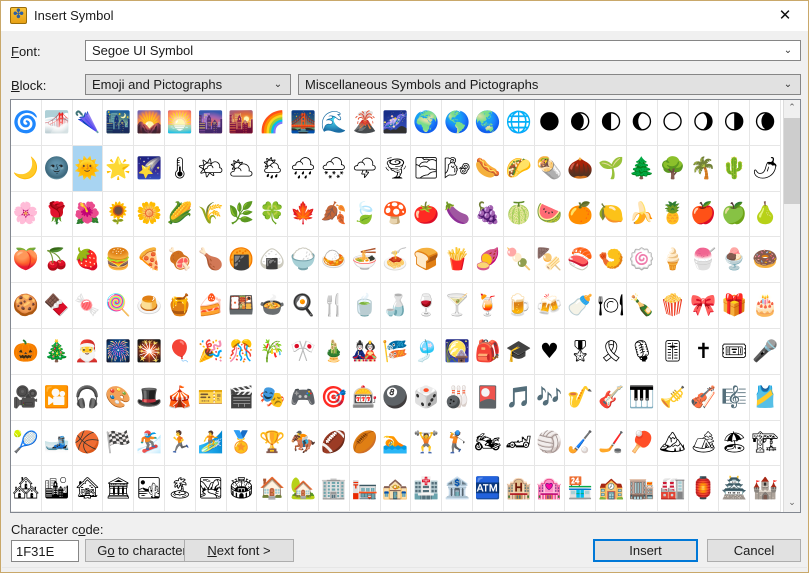 The width and height of the screenshot is (809, 573). Describe the element at coordinates (242, 443) in the screenshot. I see `symbol-cell: 🏅` at that location.